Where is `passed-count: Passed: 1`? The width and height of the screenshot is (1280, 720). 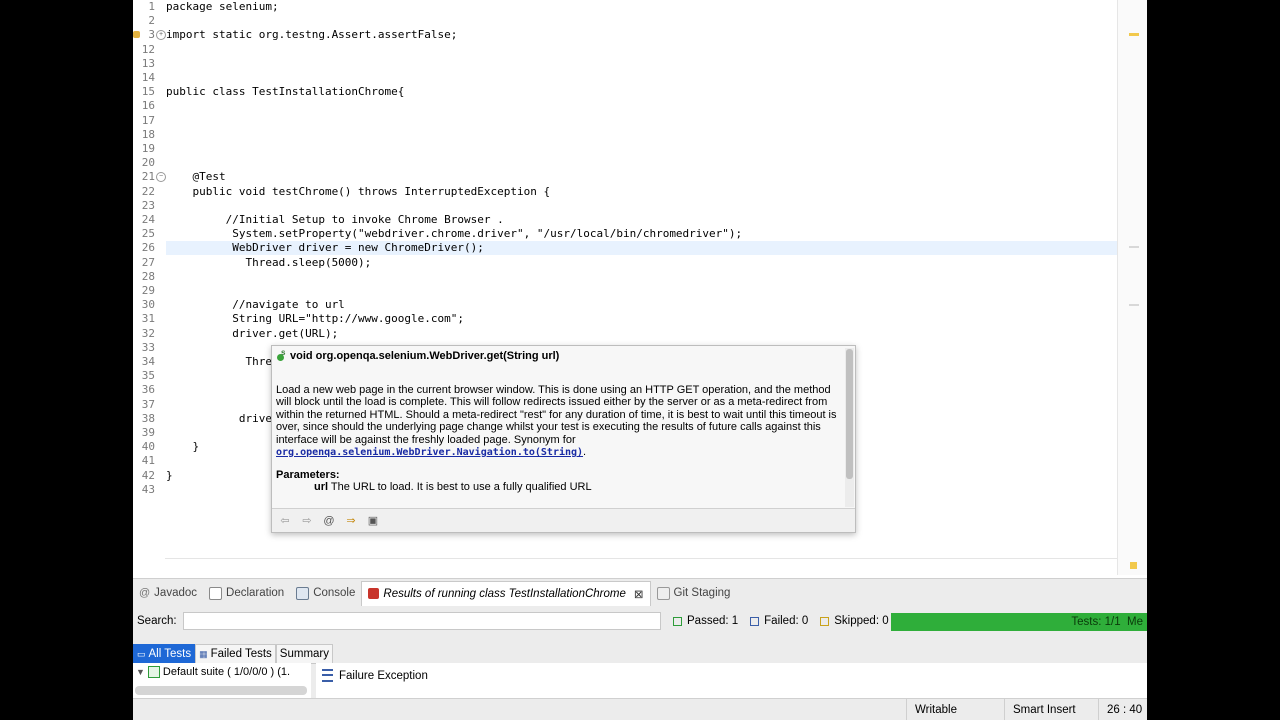 passed-count: Passed: 1 is located at coordinates (705, 621).